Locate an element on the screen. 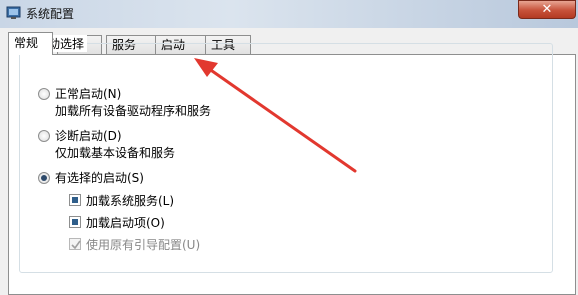 Image resolution: width=578 pixels, height=295 pixels. tab-general: 常规 is located at coordinates (30, 43).